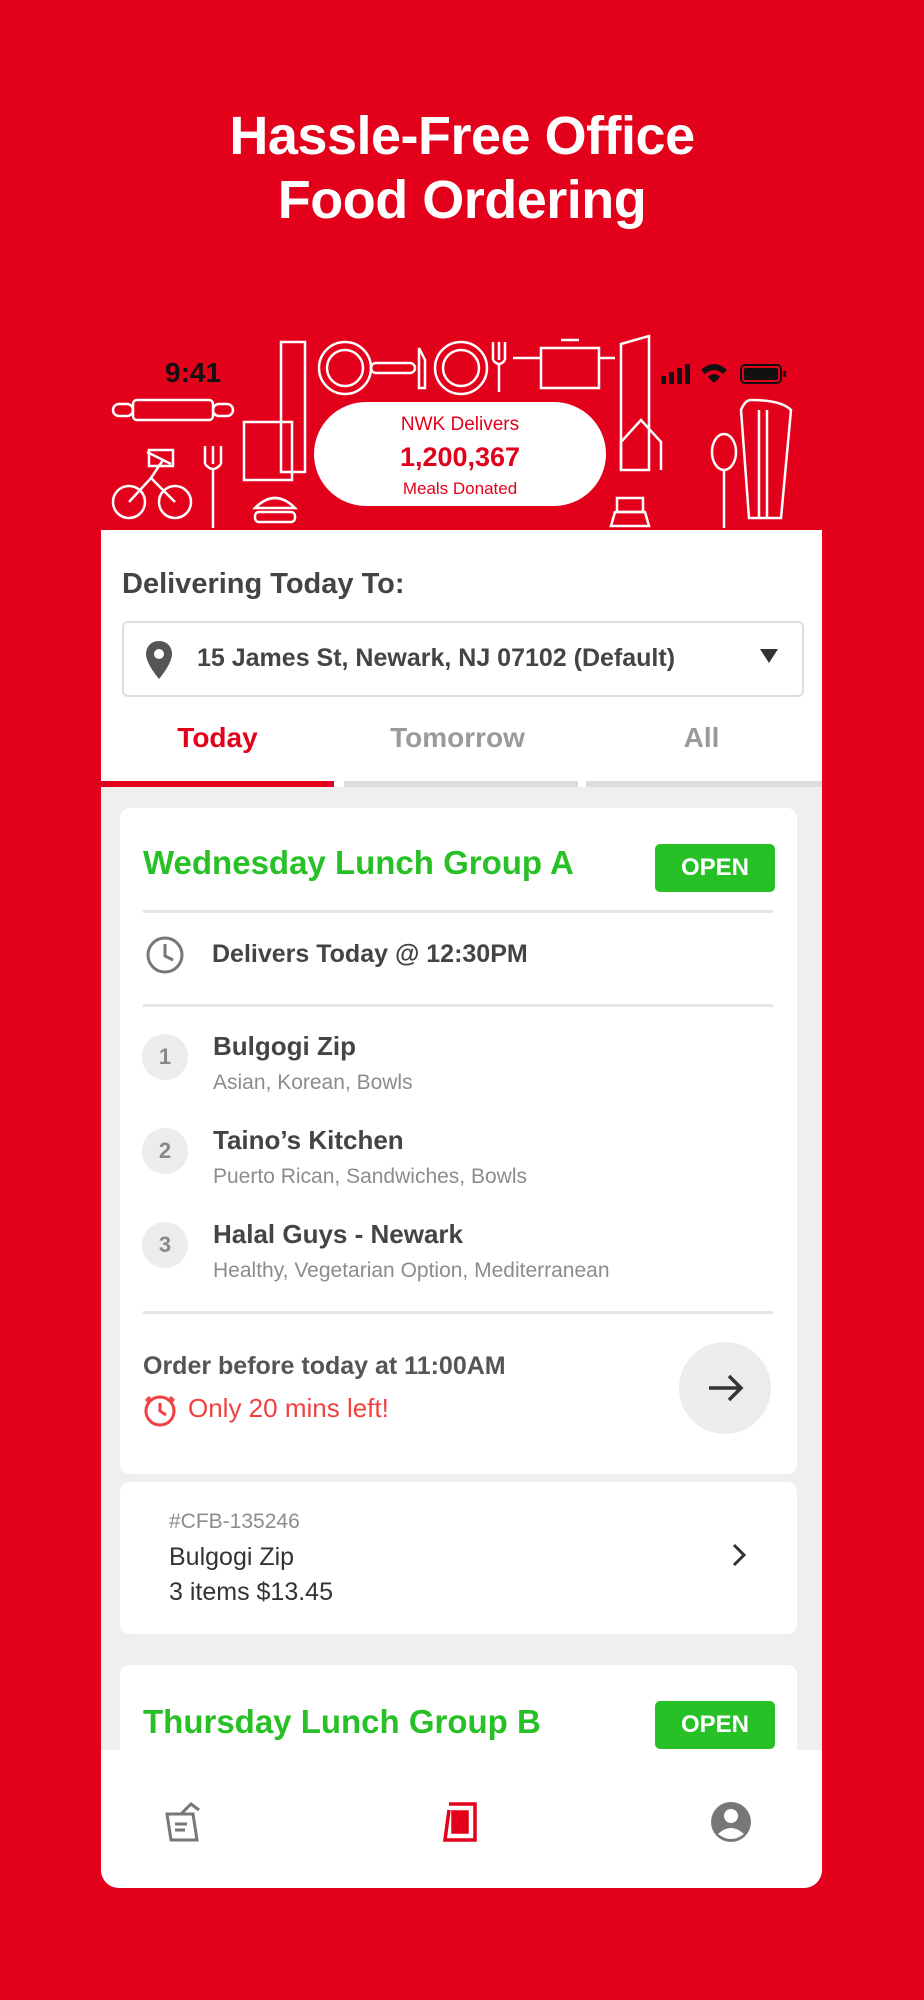 Image resolution: width=924 pixels, height=2000 pixels. I want to click on start-order-button, so click(725, 1388).